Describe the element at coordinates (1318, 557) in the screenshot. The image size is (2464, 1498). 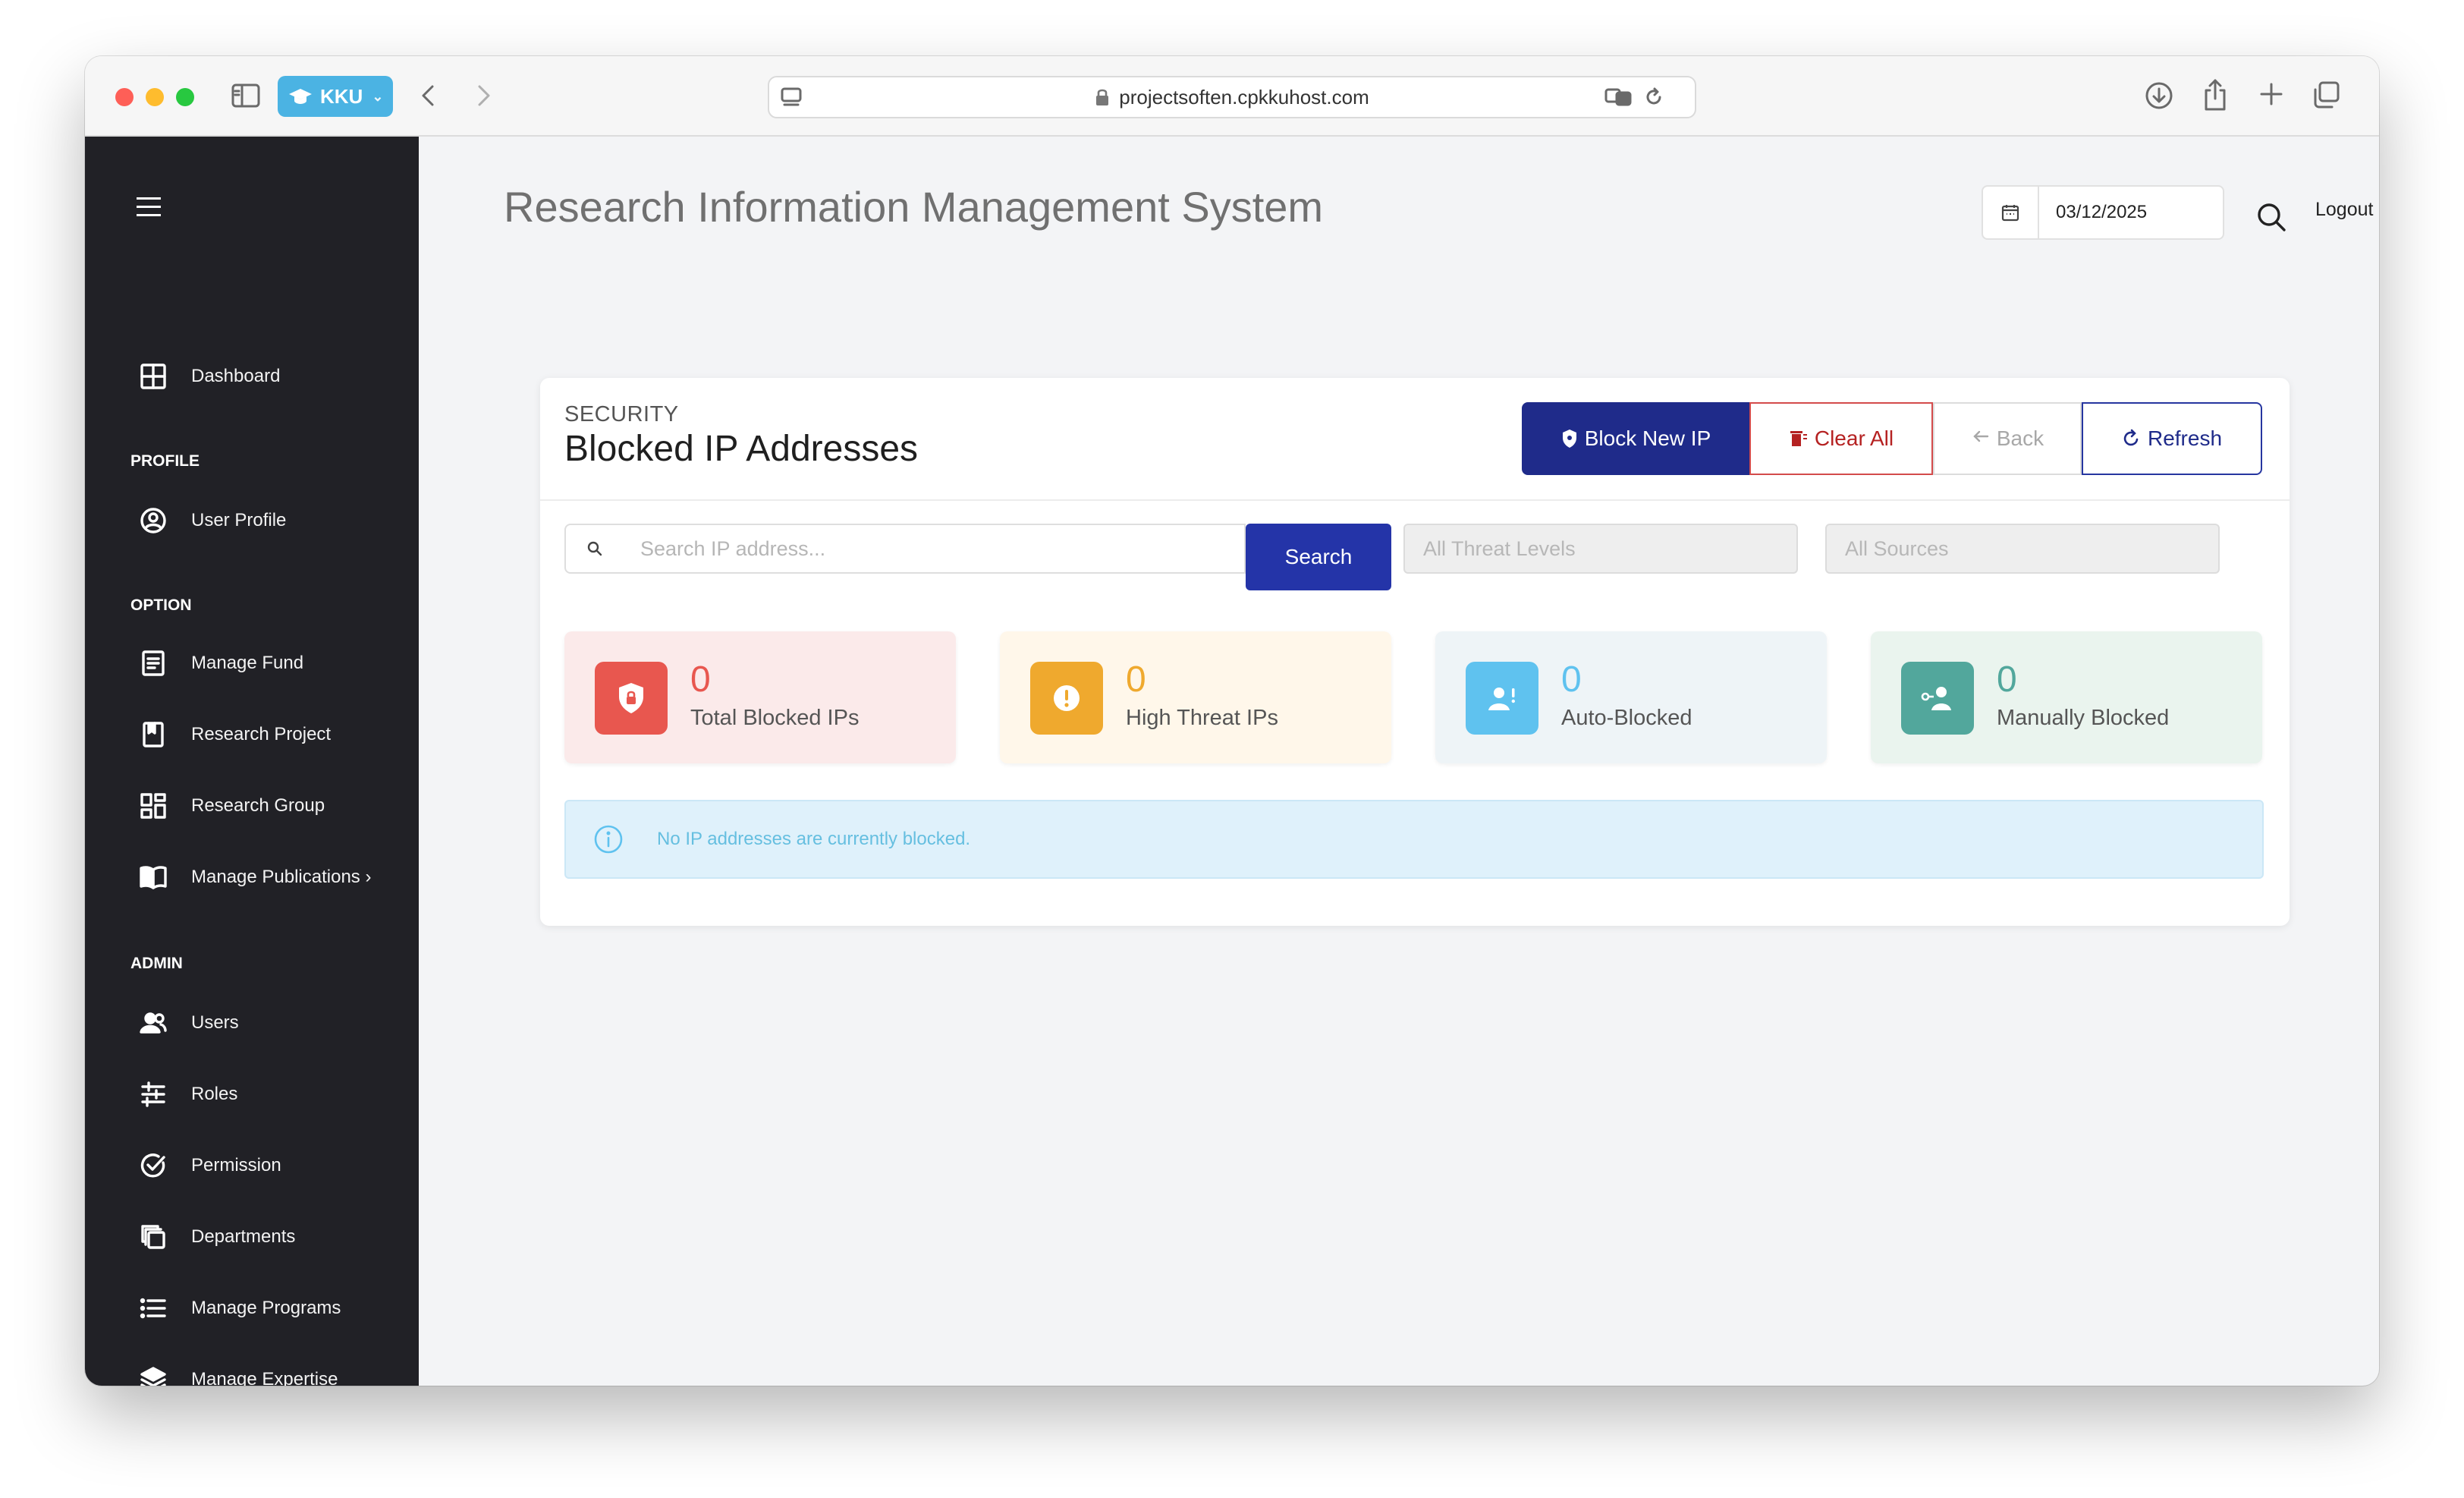
I see `search-button: Search` at that location.